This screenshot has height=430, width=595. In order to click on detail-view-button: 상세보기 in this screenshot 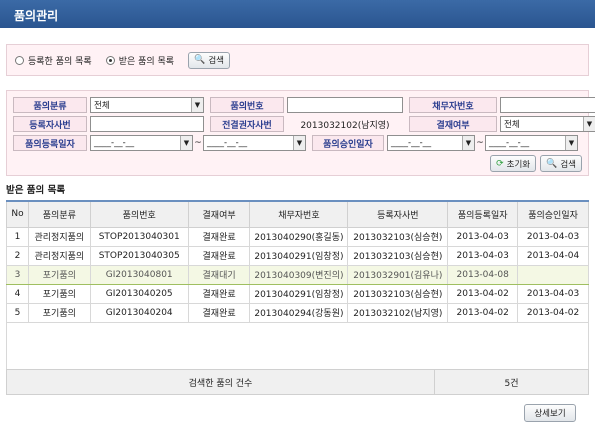, I will do `click(550, 413)`.